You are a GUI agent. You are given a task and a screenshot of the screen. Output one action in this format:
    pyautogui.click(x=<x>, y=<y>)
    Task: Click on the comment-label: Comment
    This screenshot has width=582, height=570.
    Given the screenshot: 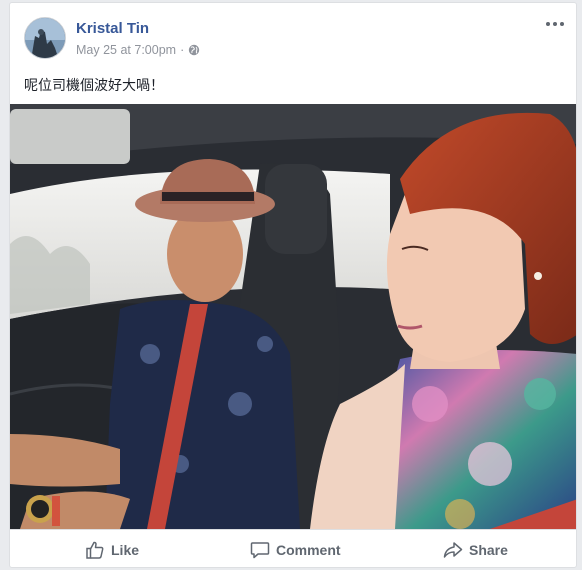 What is the action you would take?
    pyautogui.click(x=308, y=549)
    